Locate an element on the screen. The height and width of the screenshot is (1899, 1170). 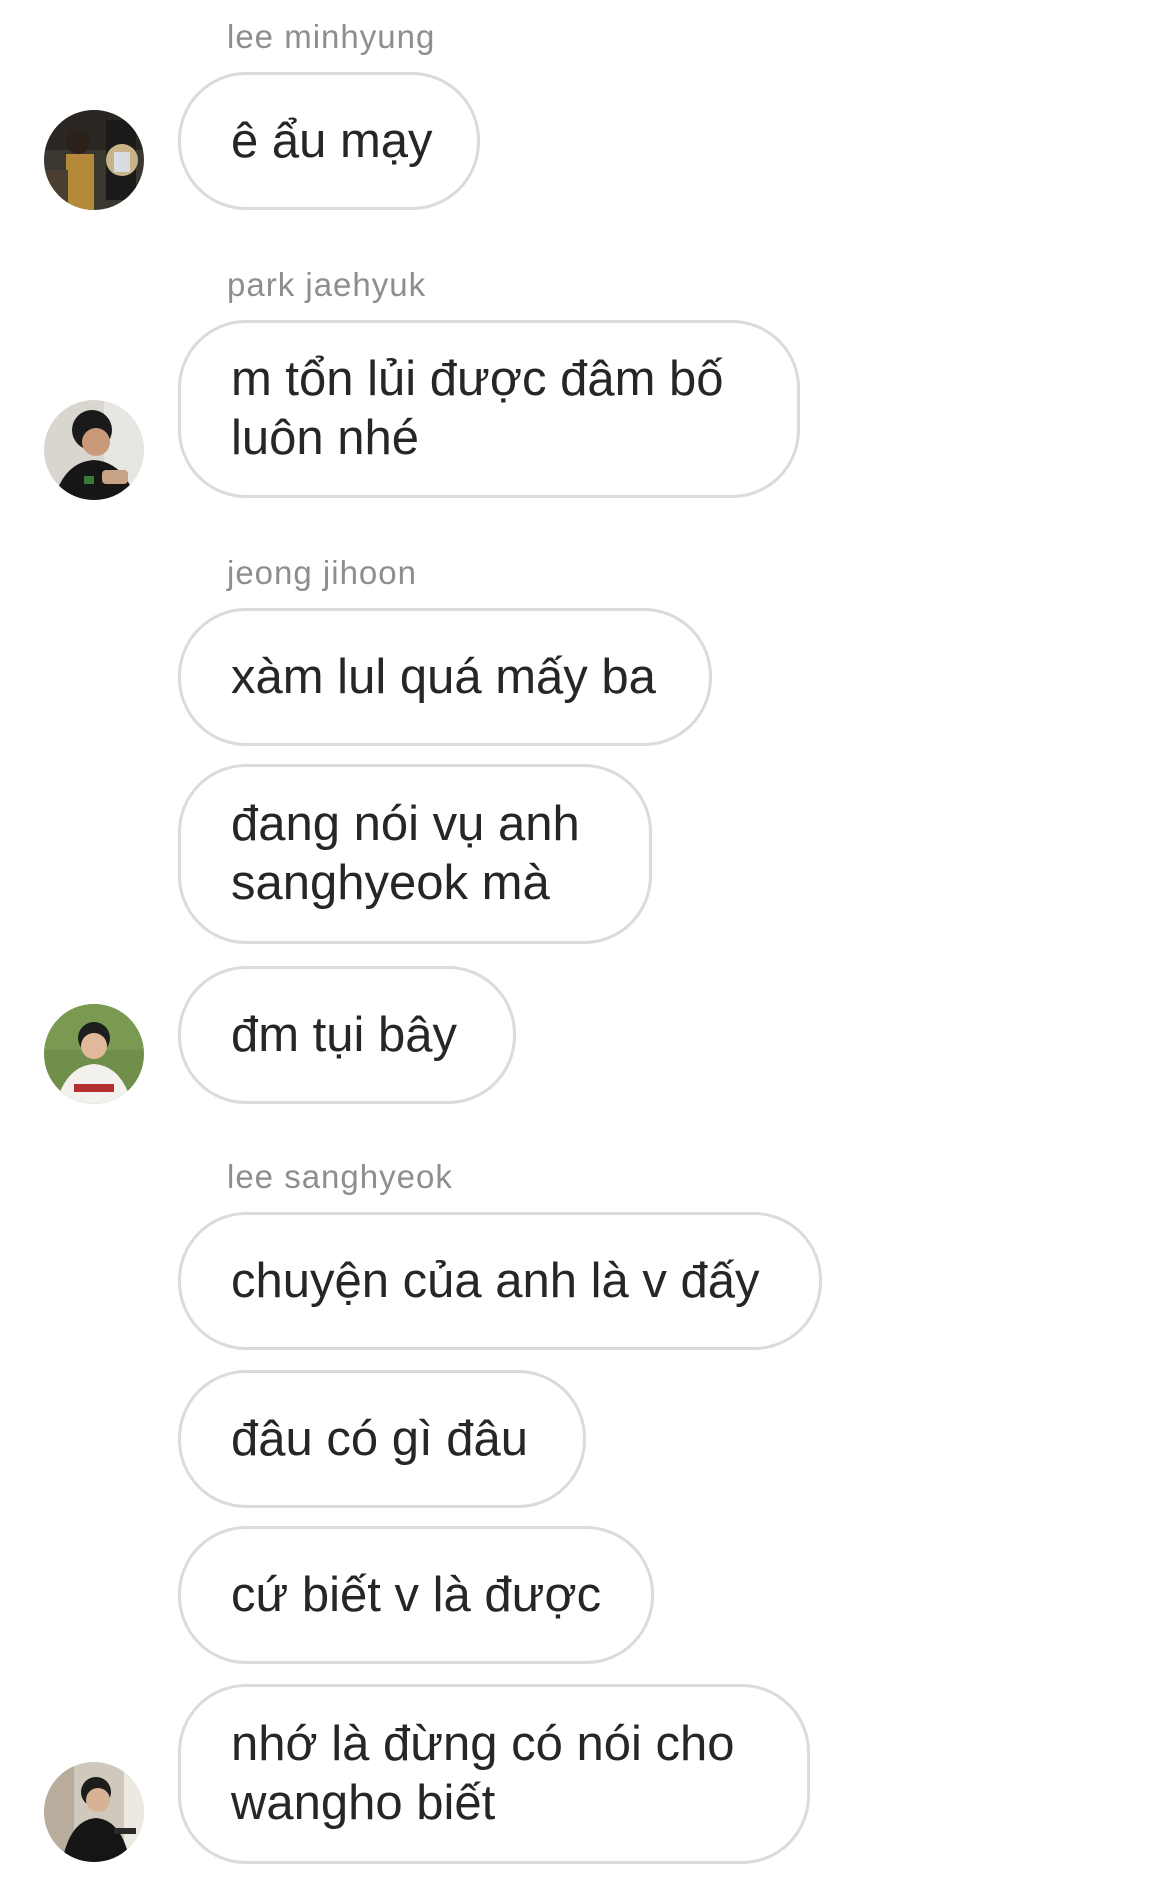
message-text: nhớ là đừng có nói cho wangho biết is located at coordinates (483, 1773).